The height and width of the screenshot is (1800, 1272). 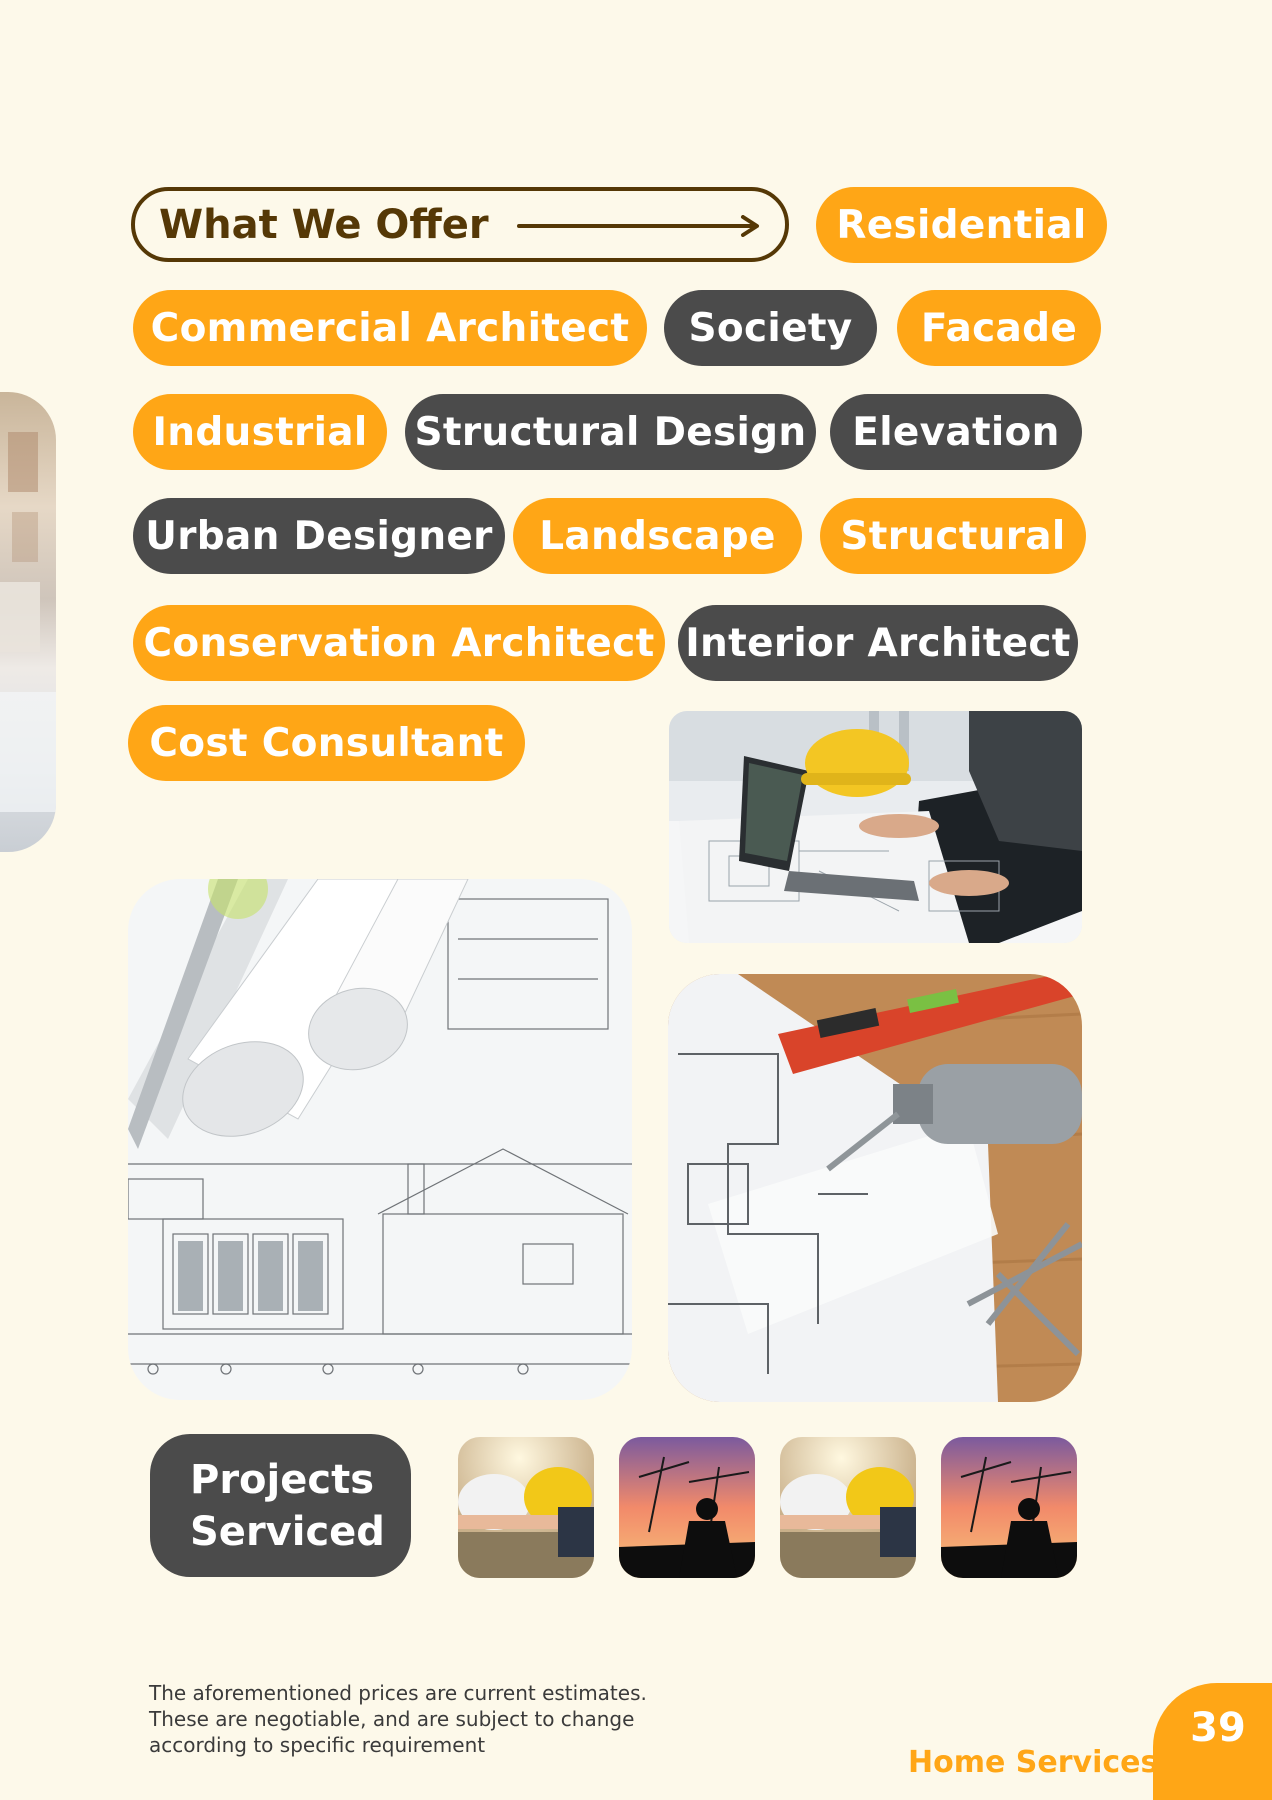 I want to click on tag-structural: Structural, so click(x=953, y=536).